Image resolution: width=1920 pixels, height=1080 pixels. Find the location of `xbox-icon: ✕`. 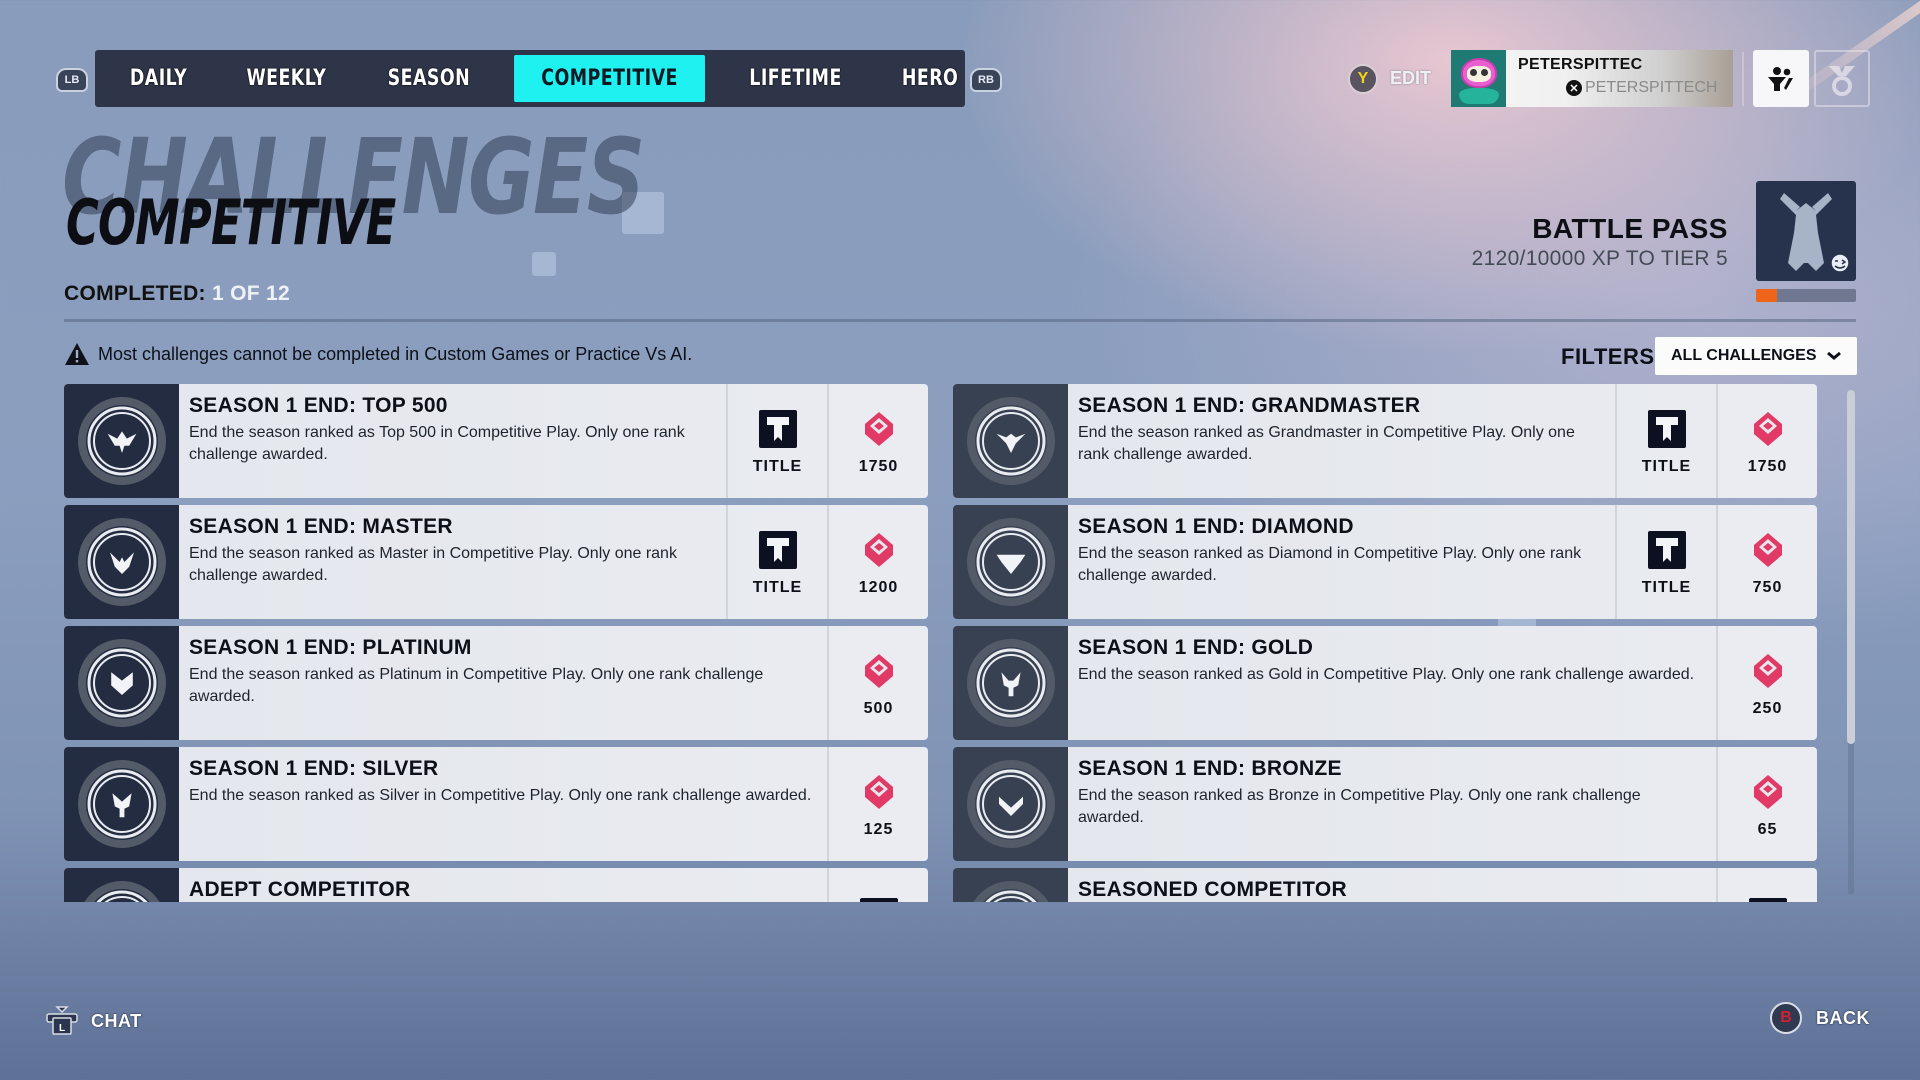

xbox-icon: ✕ is located at coordinates (1574, 88).